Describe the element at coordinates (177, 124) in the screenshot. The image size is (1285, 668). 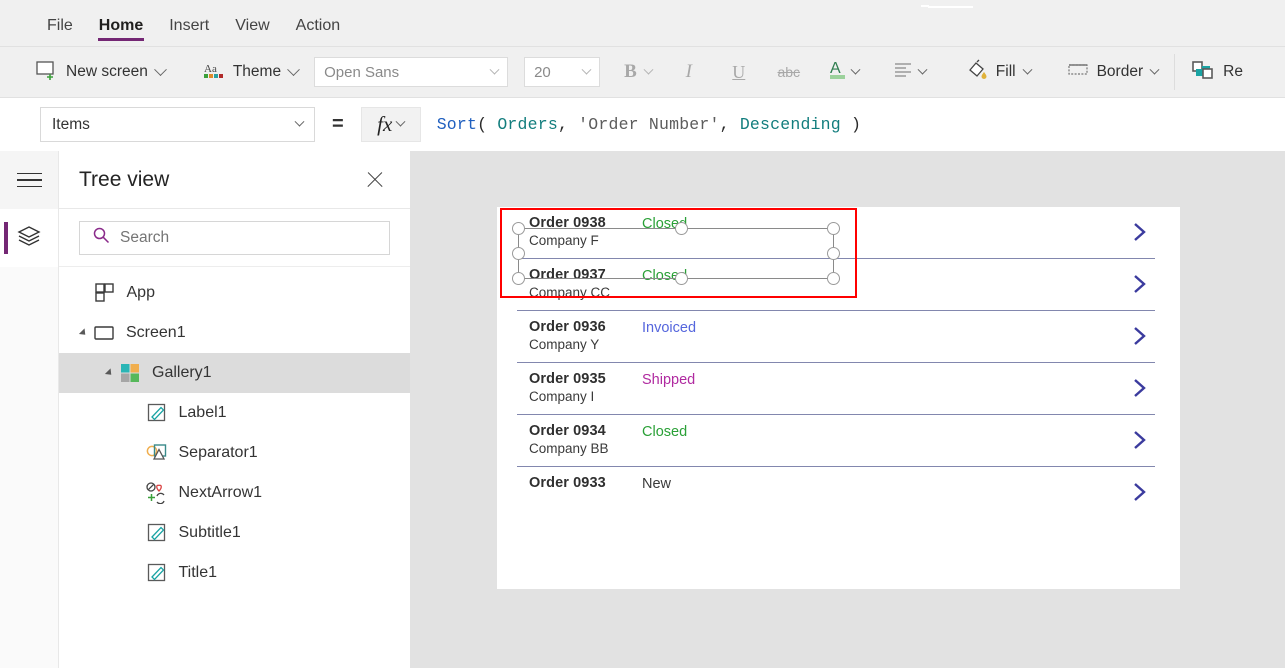
I see `property-select: Items` at that location.